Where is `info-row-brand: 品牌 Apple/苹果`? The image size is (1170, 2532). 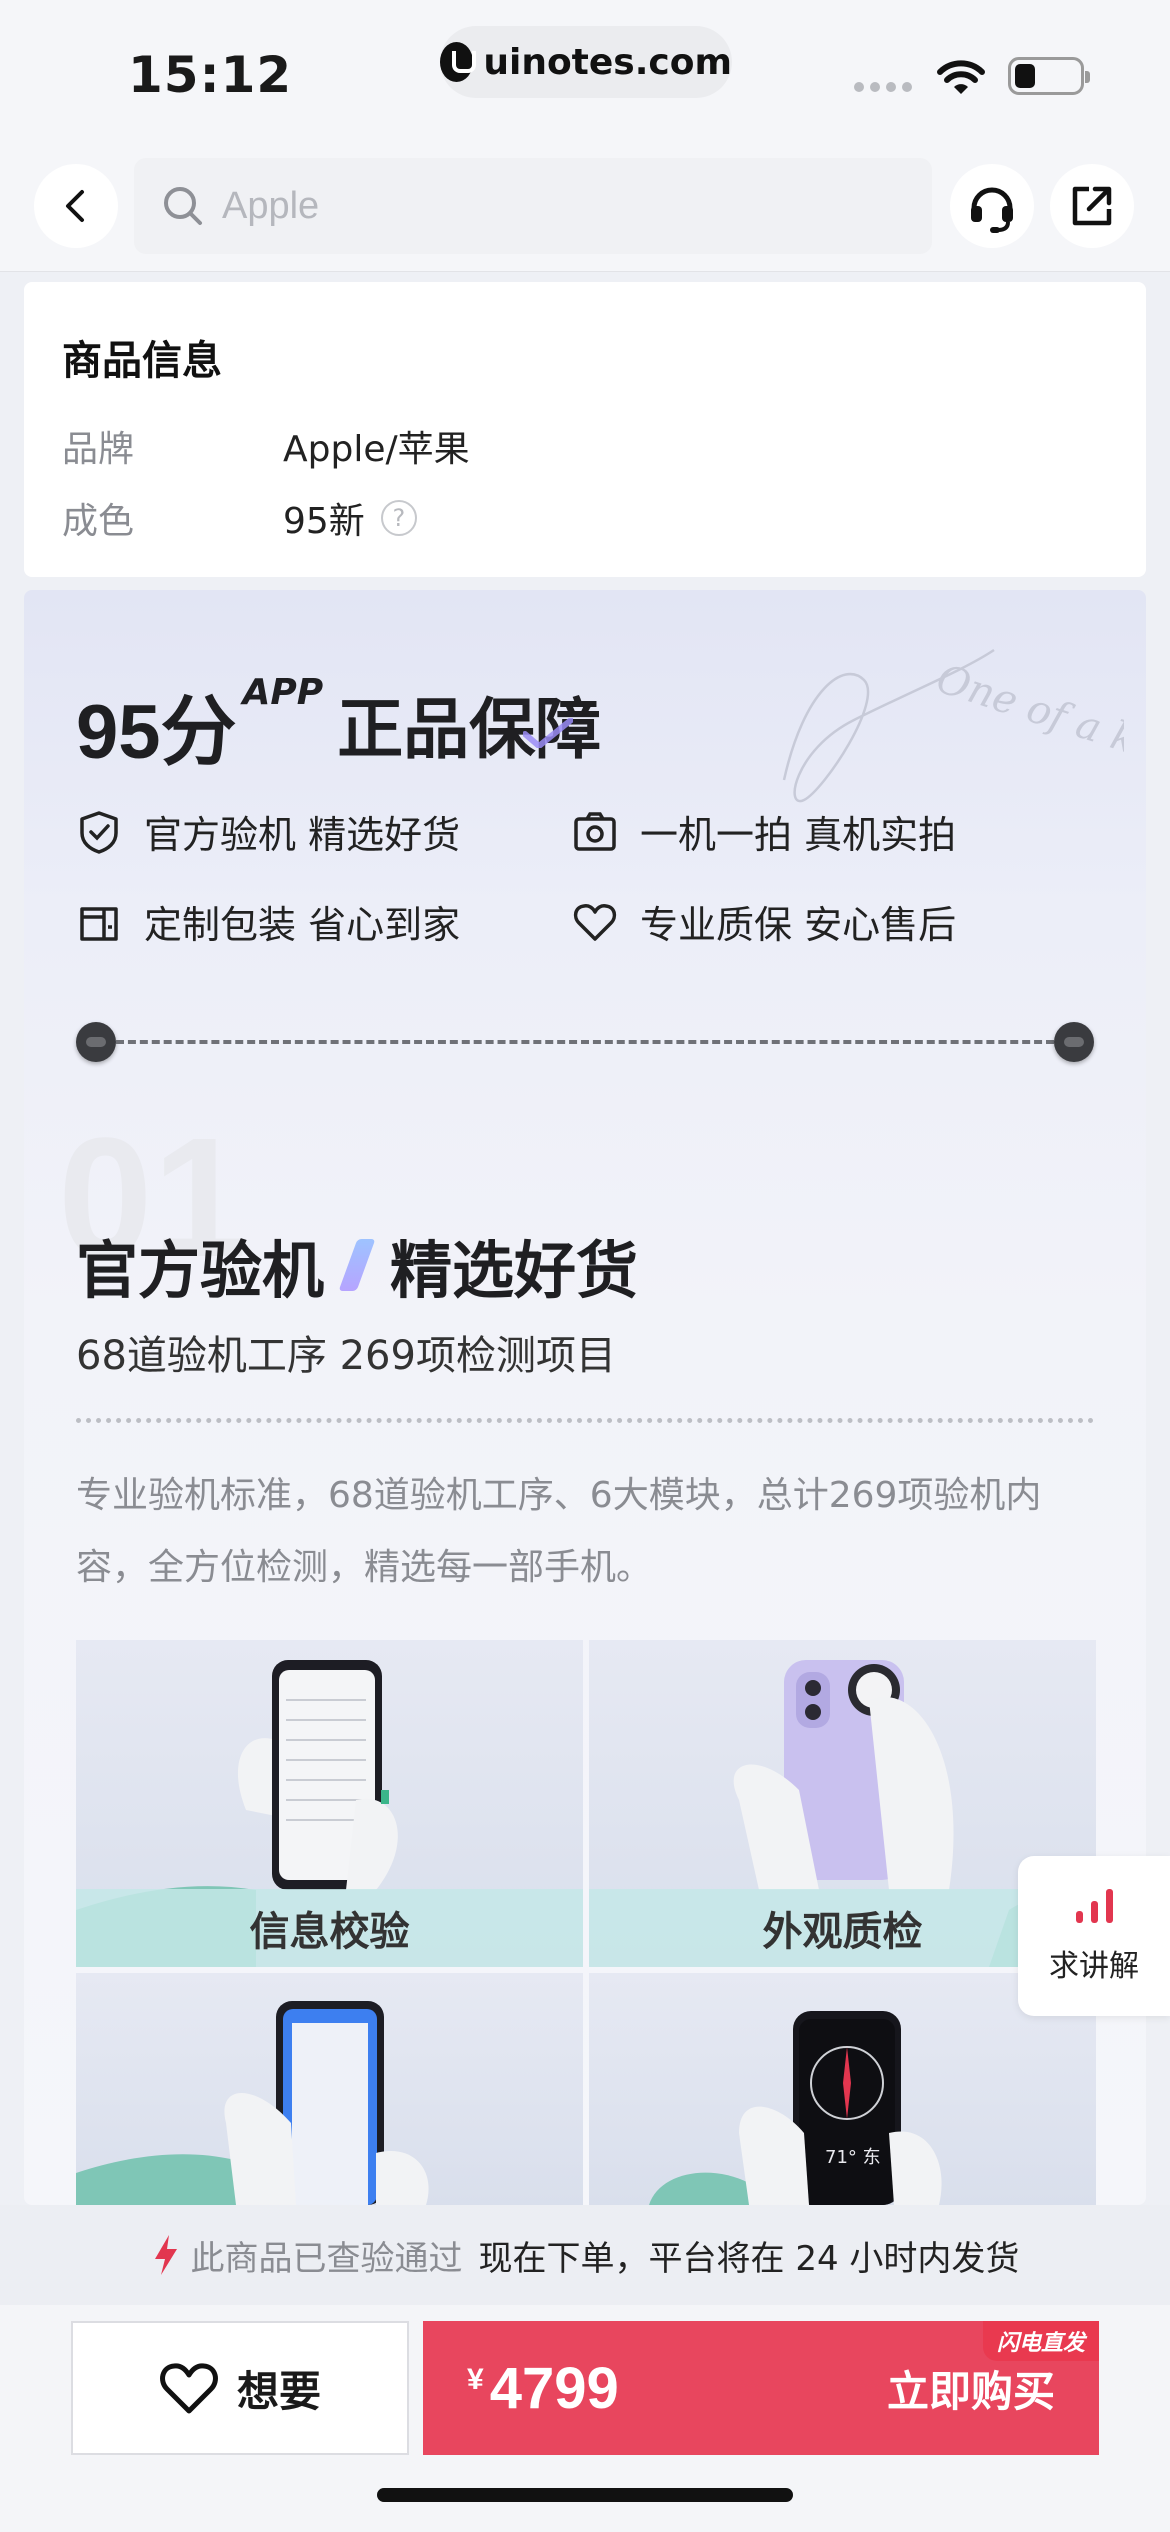 info-row-brand: 品牌 Apple/苹果 is located at coordinates (266, 446).